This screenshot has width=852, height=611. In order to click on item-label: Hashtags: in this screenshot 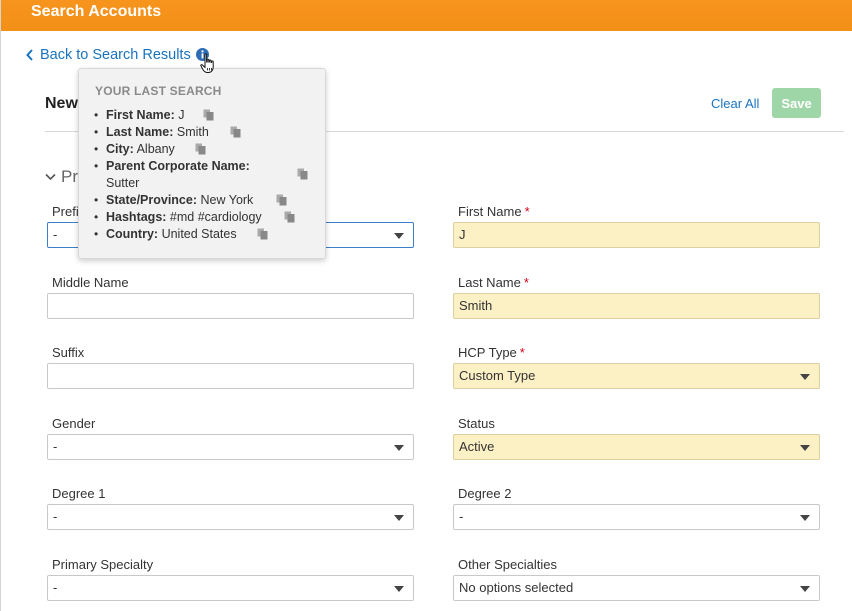, I will do `click(136, 217)`.